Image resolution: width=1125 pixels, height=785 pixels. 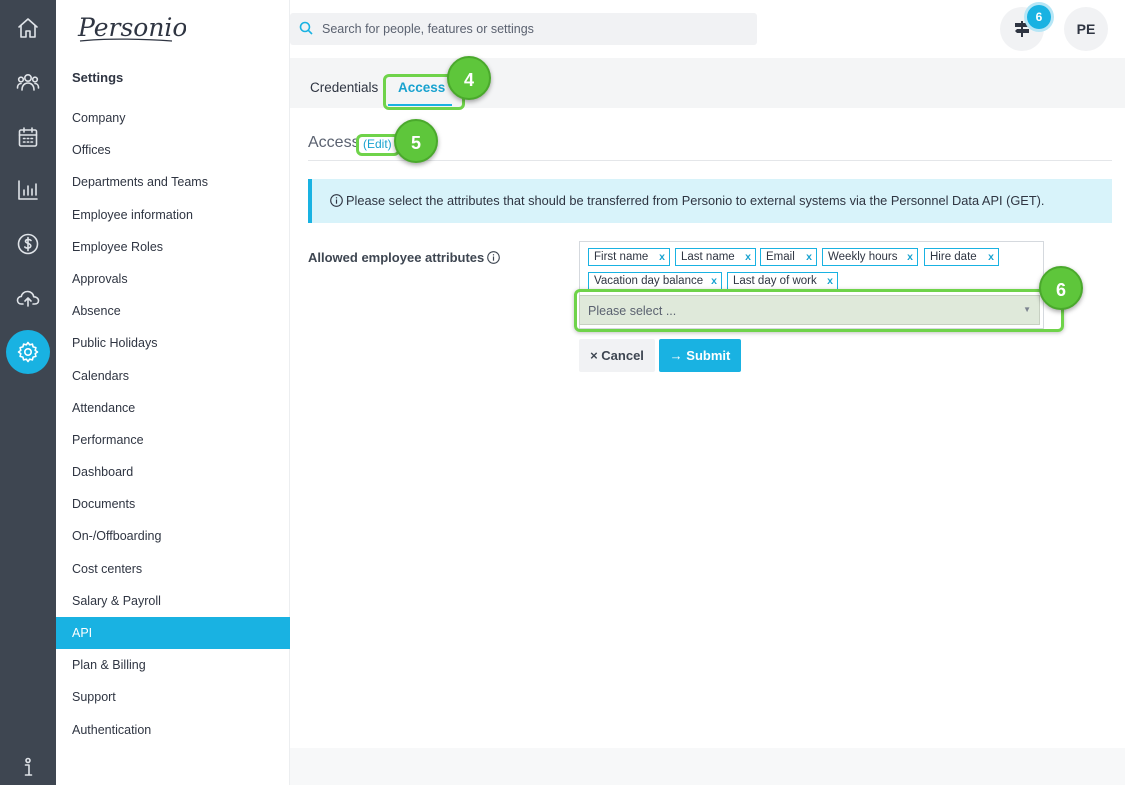 I want to click on close-icon: ×, so click(x=594, y=355).